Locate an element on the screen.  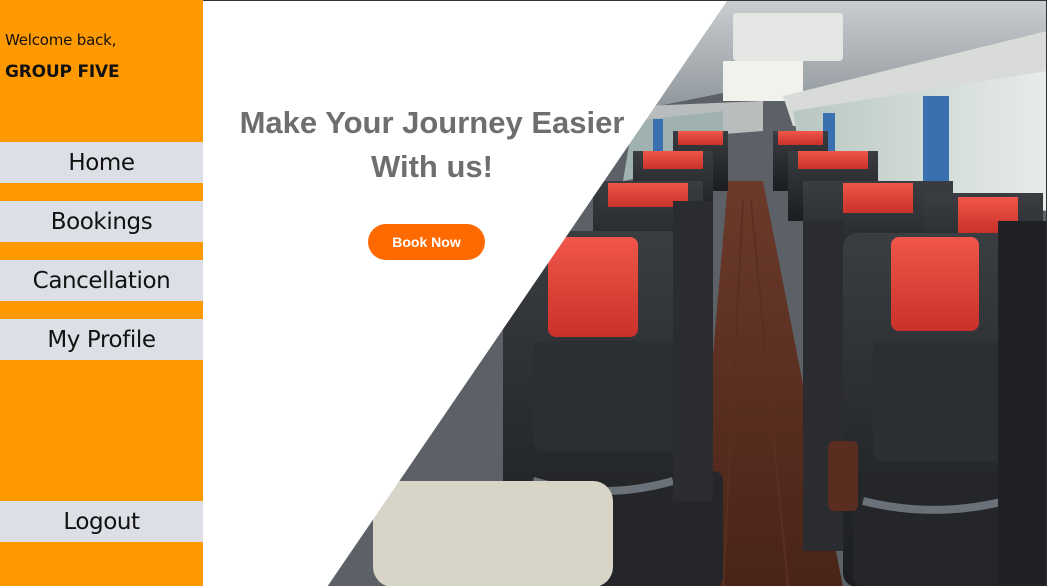
logout-button: Logout is located at coordinates (101, 521).